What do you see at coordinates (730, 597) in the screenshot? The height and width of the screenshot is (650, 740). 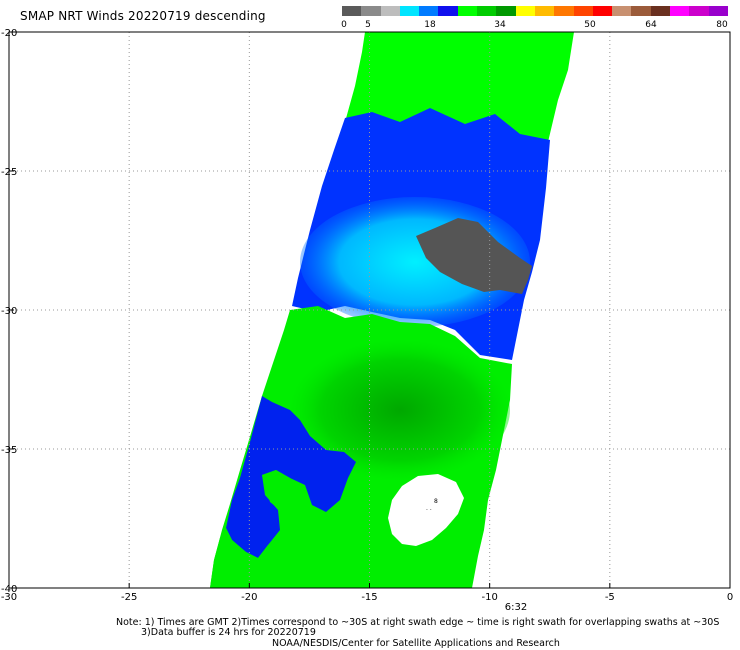 I see `x-tick-label: 0` at bounding box center [730, 597].